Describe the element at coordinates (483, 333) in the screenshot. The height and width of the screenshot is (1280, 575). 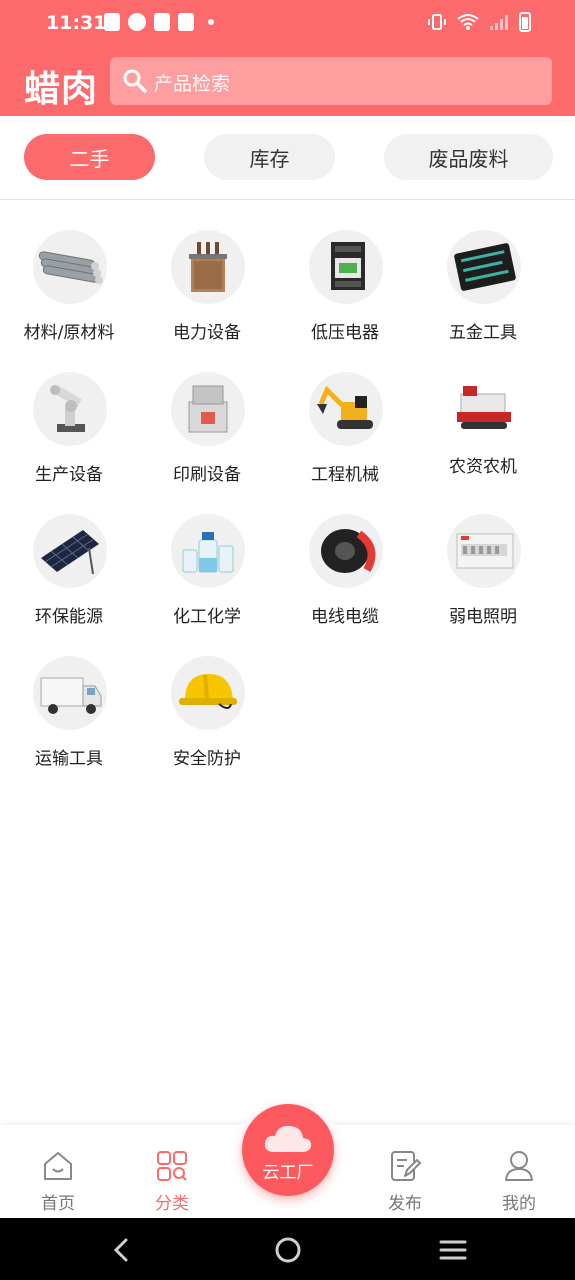
I see `category-label: 五金工具` at that location.